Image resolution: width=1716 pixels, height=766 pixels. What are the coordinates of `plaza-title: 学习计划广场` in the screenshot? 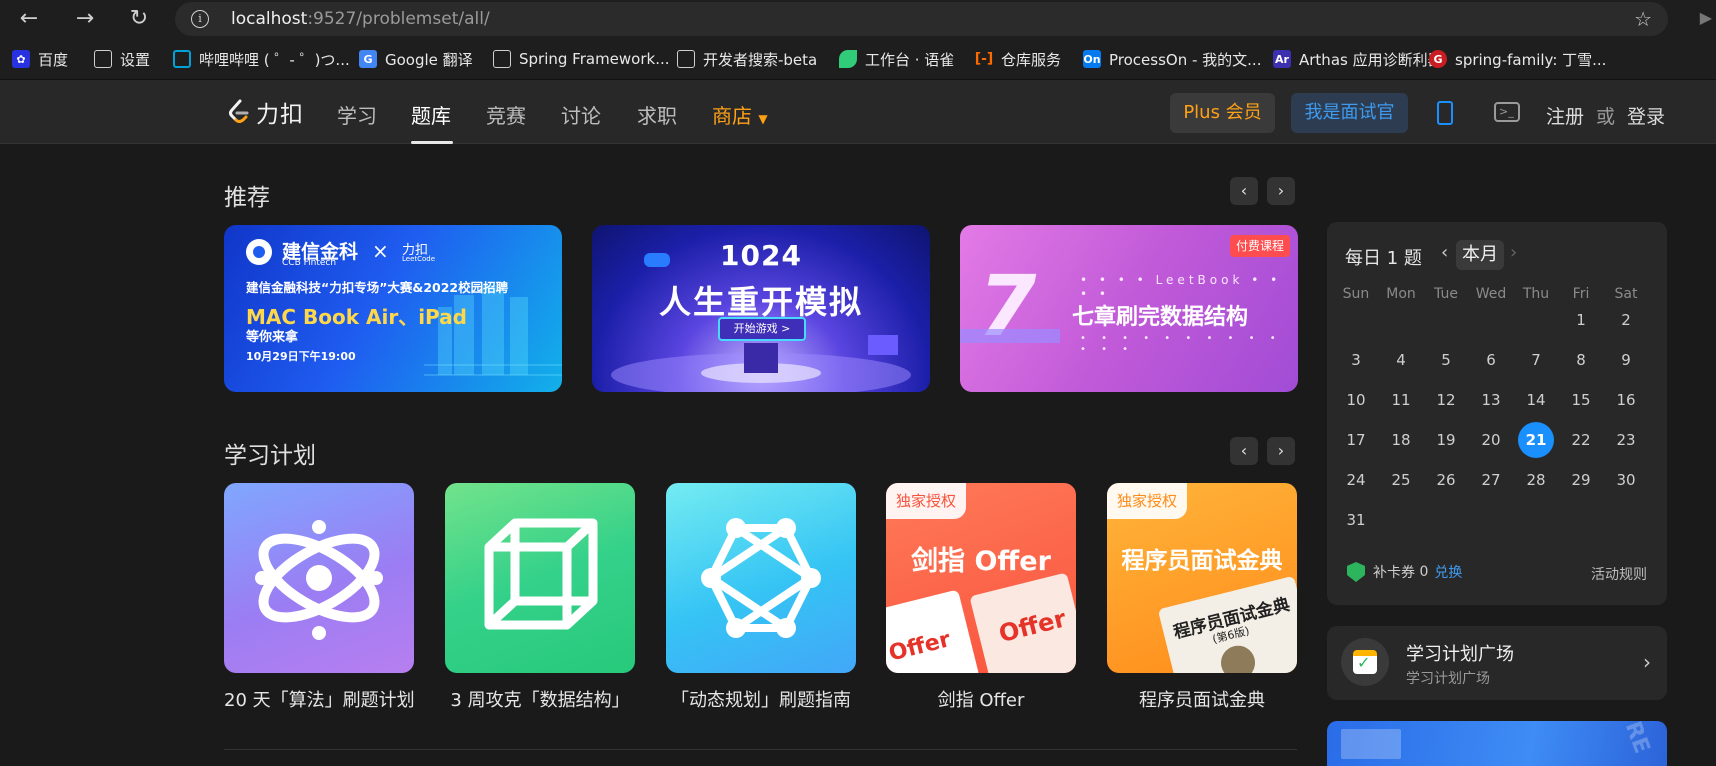 It's located at (1460, 654).